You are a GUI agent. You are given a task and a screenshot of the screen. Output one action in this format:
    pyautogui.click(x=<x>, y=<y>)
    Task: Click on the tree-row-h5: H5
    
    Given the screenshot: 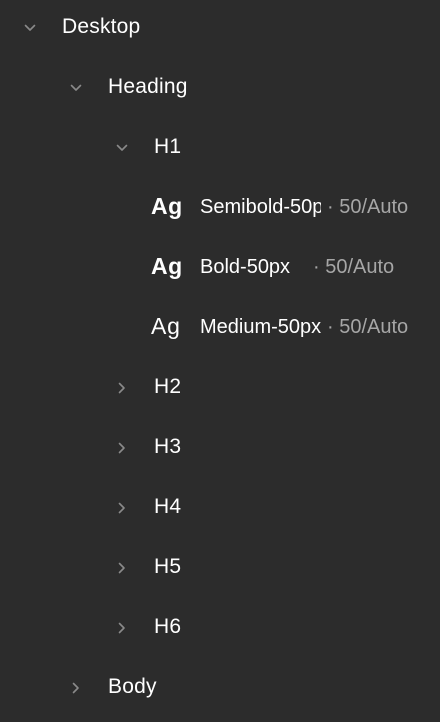 What is the action you would take?
    pyautogui.click(x=220, y=568)
    